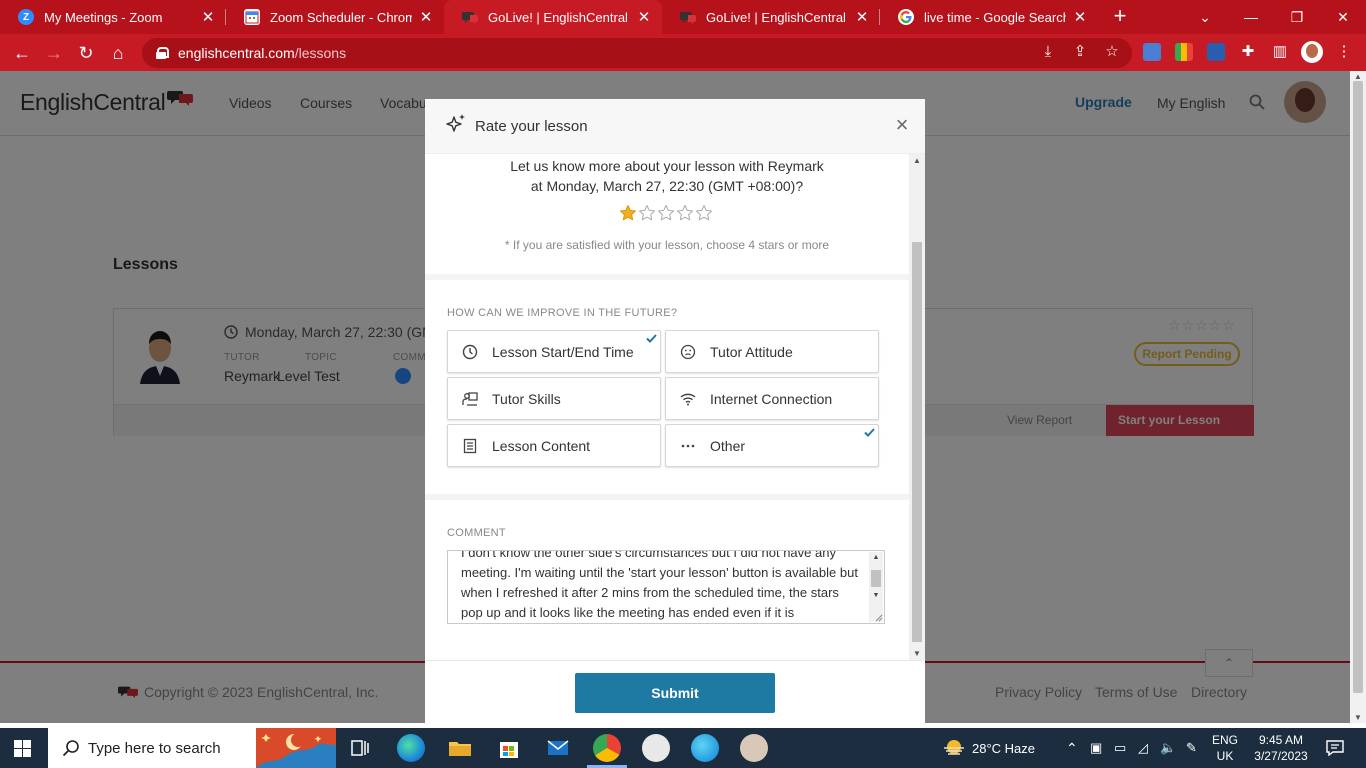 Image resolution: width=1366 pixels, height=768 pixels. Describe the element at coordinates (667, 186) in the screenshot. I see `rating-prompt-line2: at Monday, March 27, 22:30 (GMT +08:00)?` at that location.